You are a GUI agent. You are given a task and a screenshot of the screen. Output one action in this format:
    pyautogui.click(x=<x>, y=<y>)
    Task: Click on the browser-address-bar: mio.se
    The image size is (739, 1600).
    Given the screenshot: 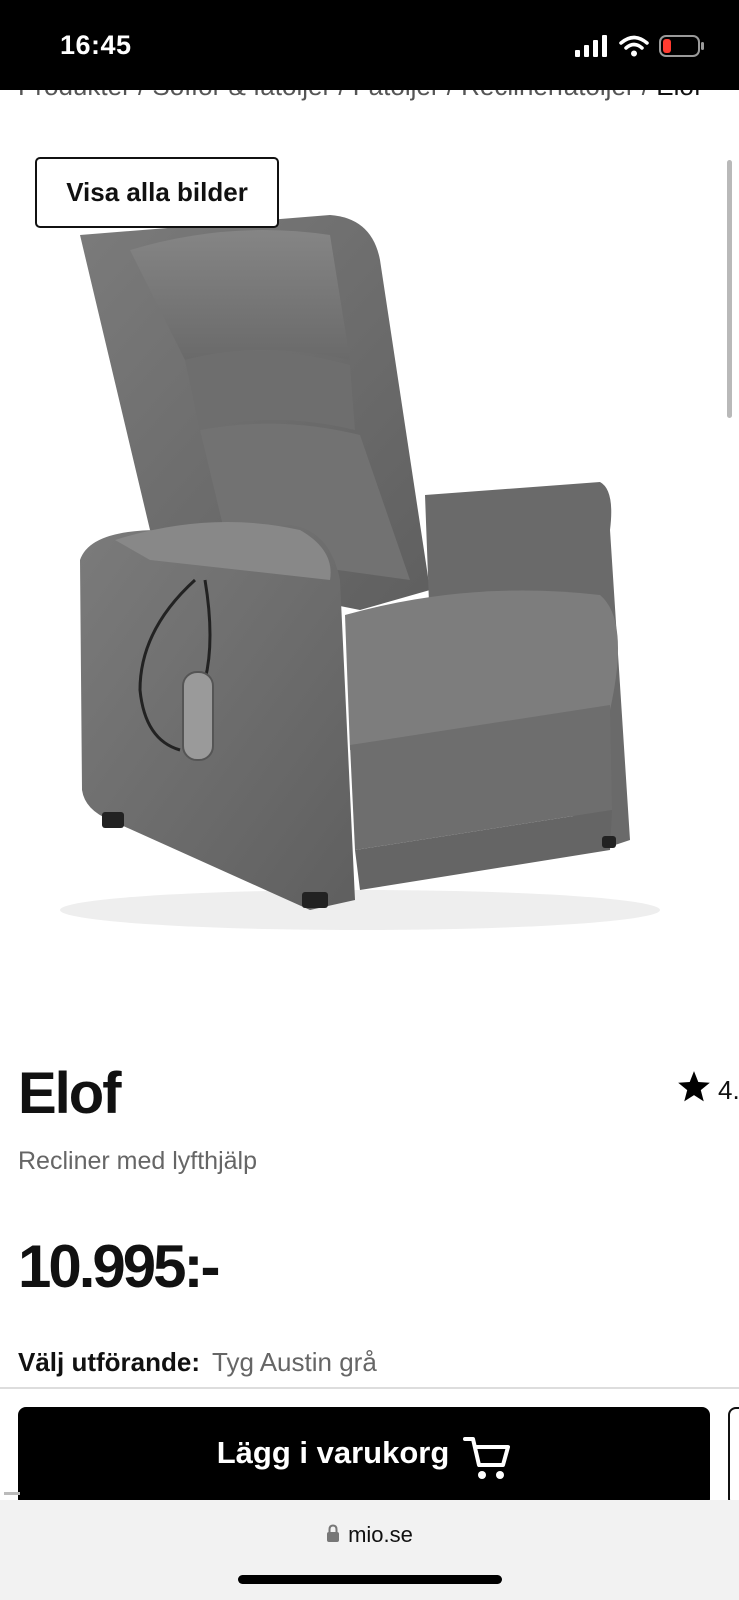 What is the action you would take?
    pyautogui.click(x=369, y=1550)
    